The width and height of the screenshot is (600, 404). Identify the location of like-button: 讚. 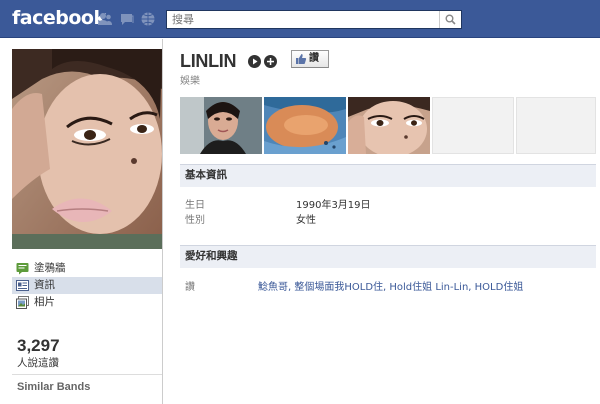
(310, 59).